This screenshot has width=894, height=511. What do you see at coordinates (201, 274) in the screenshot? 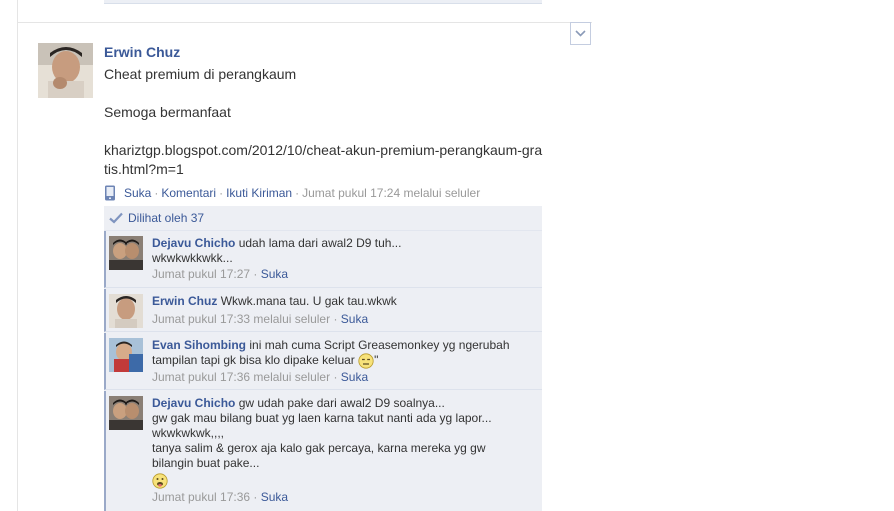
I see `comment-timestamp: Jumat pukul 17:27` at bounding box center [201, 274].